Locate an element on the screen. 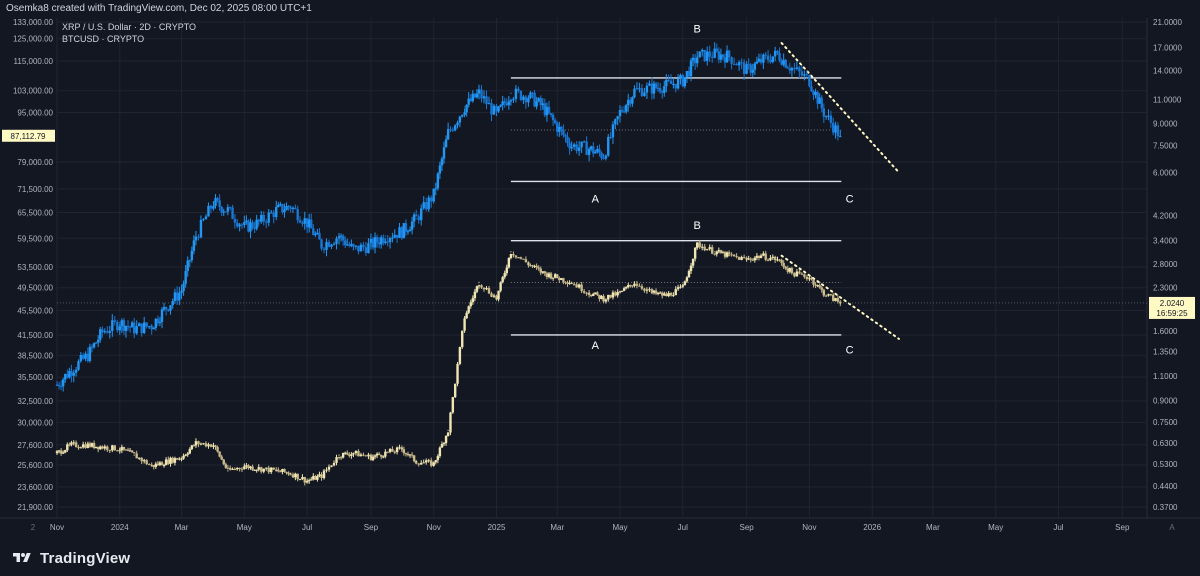 This screenshot has height=576, width=1200. left-axis-label: 30,000.00 is located at coordinates (35, 422).